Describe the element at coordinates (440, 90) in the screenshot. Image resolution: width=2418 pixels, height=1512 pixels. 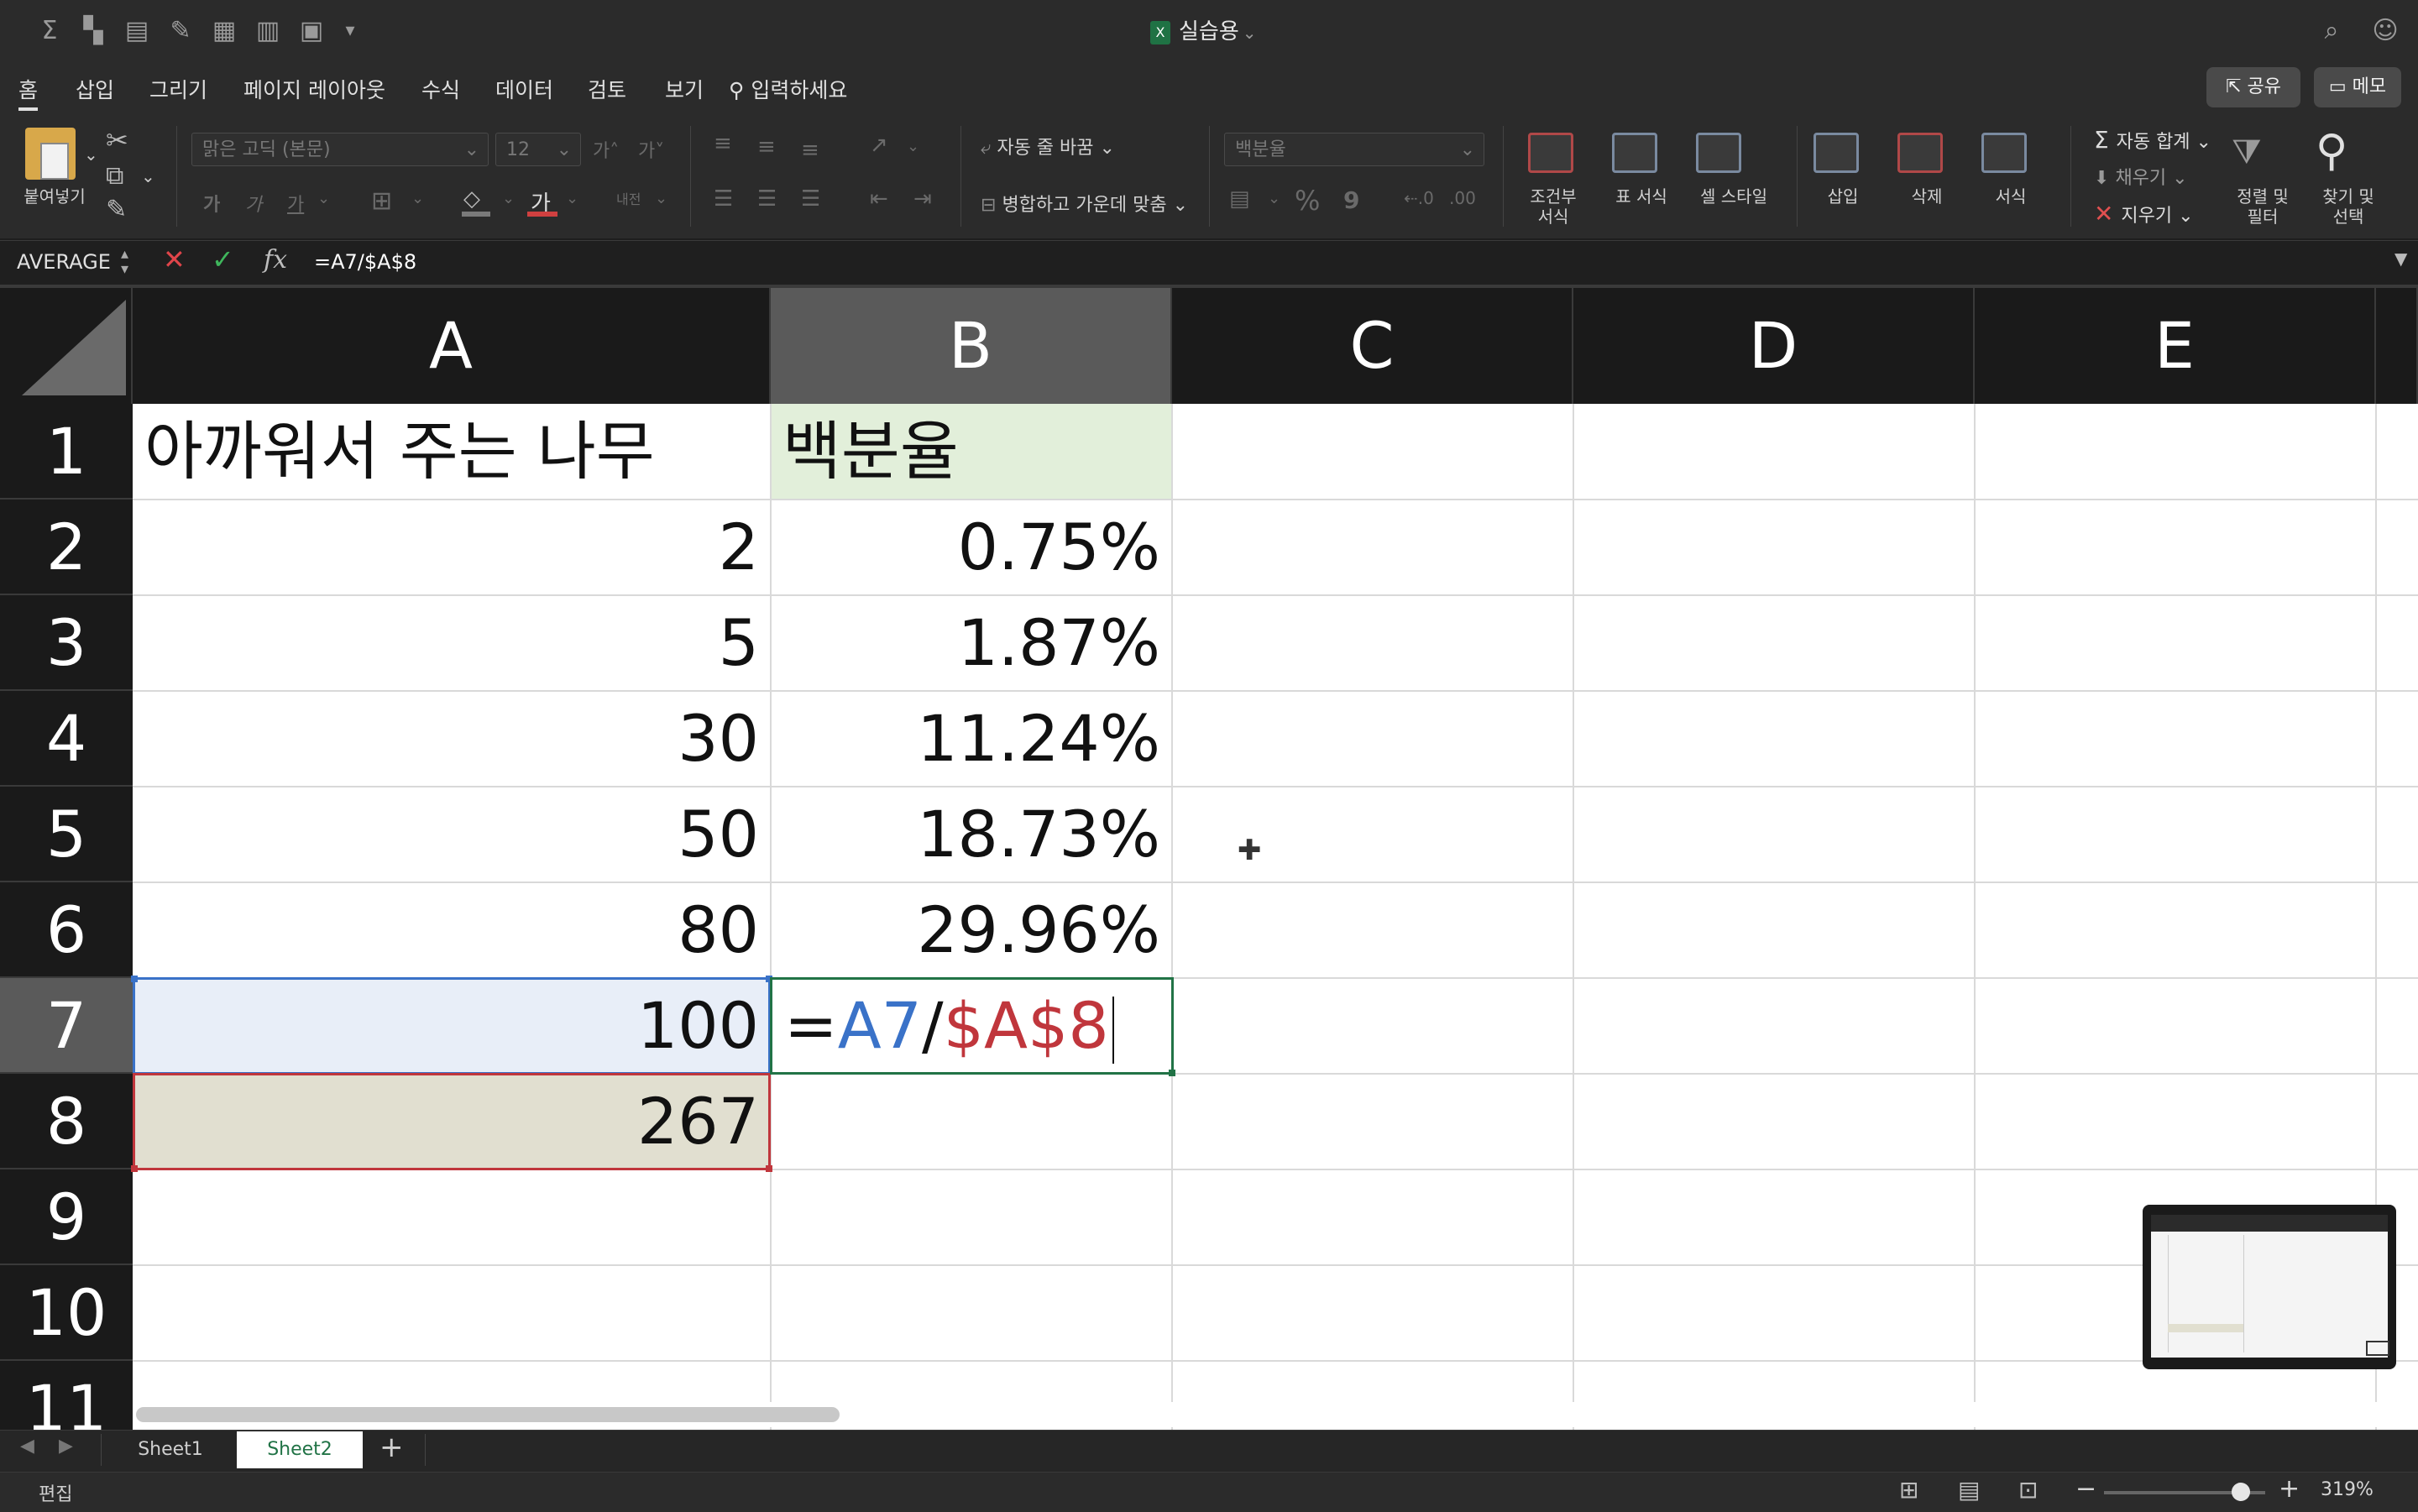
I see `tab-formulas: 수식` at that location.